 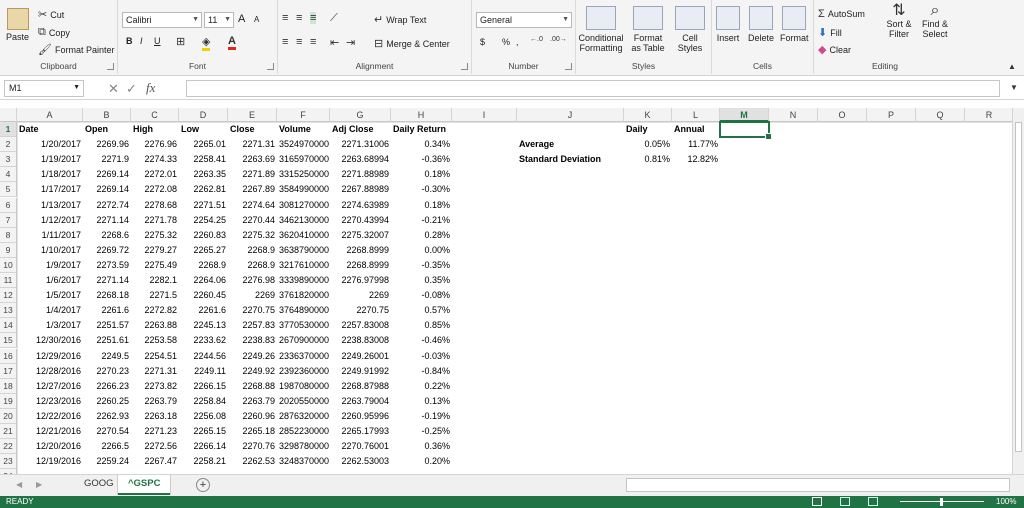 I want to click on data-cell: 2275.32, so click(x=252, y=235).